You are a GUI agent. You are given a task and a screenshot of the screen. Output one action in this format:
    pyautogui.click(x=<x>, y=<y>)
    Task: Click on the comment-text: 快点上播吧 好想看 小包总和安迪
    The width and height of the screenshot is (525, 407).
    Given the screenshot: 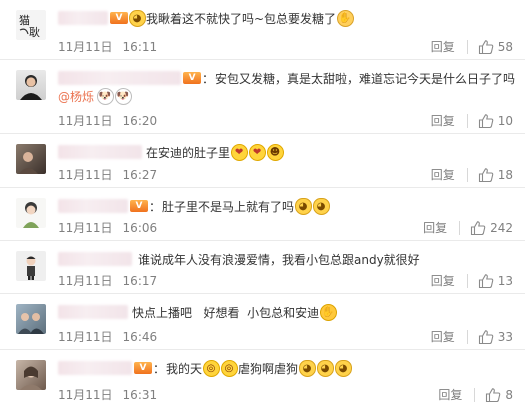 What is the action you would take?
    pyautogui.click(x=226, y=312)
    